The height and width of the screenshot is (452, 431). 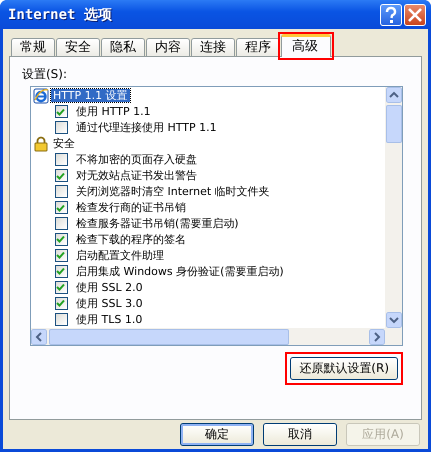 What do you see at coordinates (113, 111) in the screenshot?
I see `option-label: 使用 HTTP 1.1` at bounding box center [113, 111].